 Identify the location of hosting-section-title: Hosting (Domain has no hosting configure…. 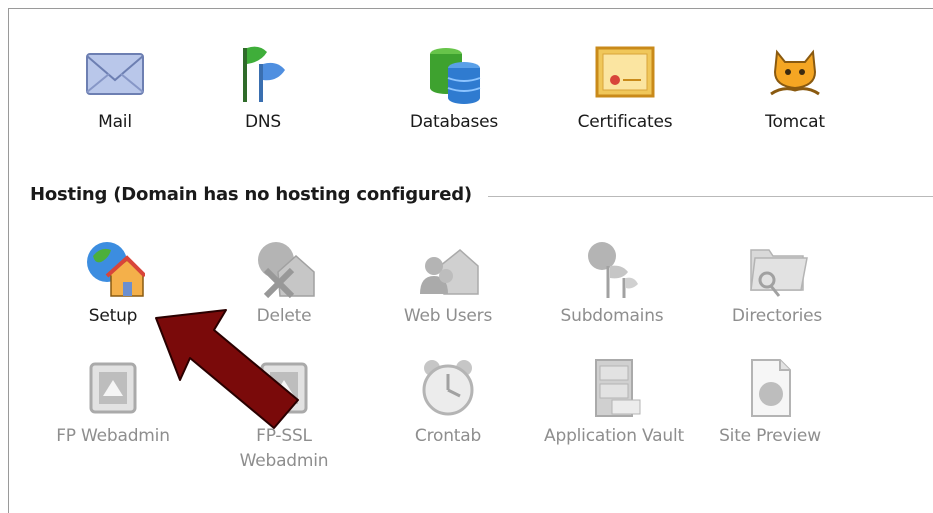
(251, 194).